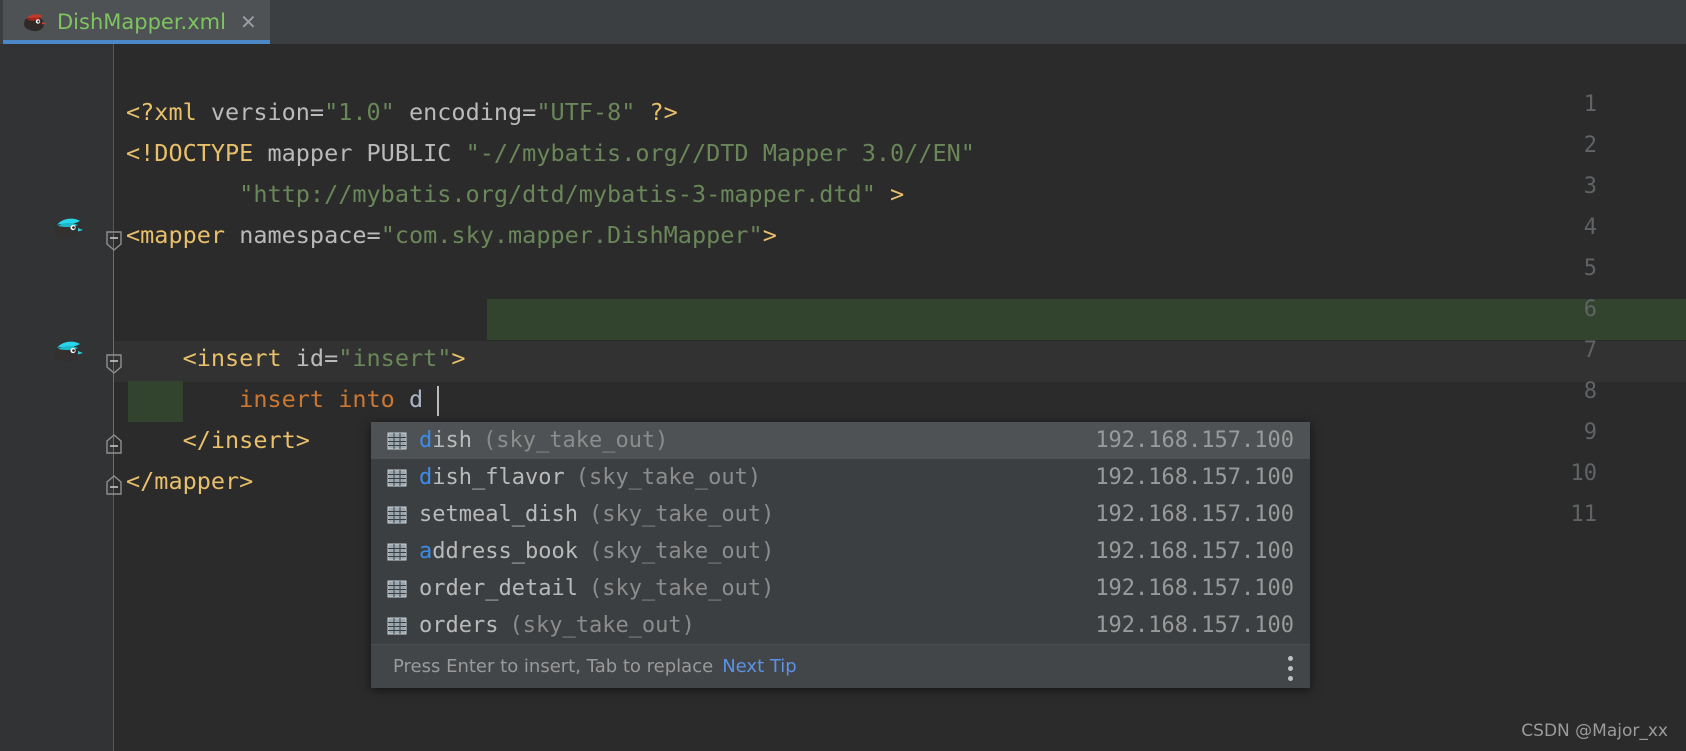 The image size is (1686, 751). Describe the element at coordinates (1590, 350) in the screenshot. I see `line-number: 7` at that location.